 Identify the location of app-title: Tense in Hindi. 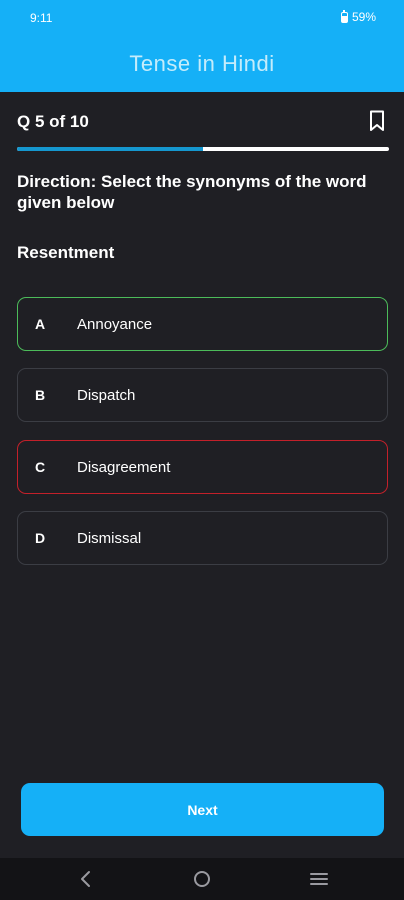
(202, 63).